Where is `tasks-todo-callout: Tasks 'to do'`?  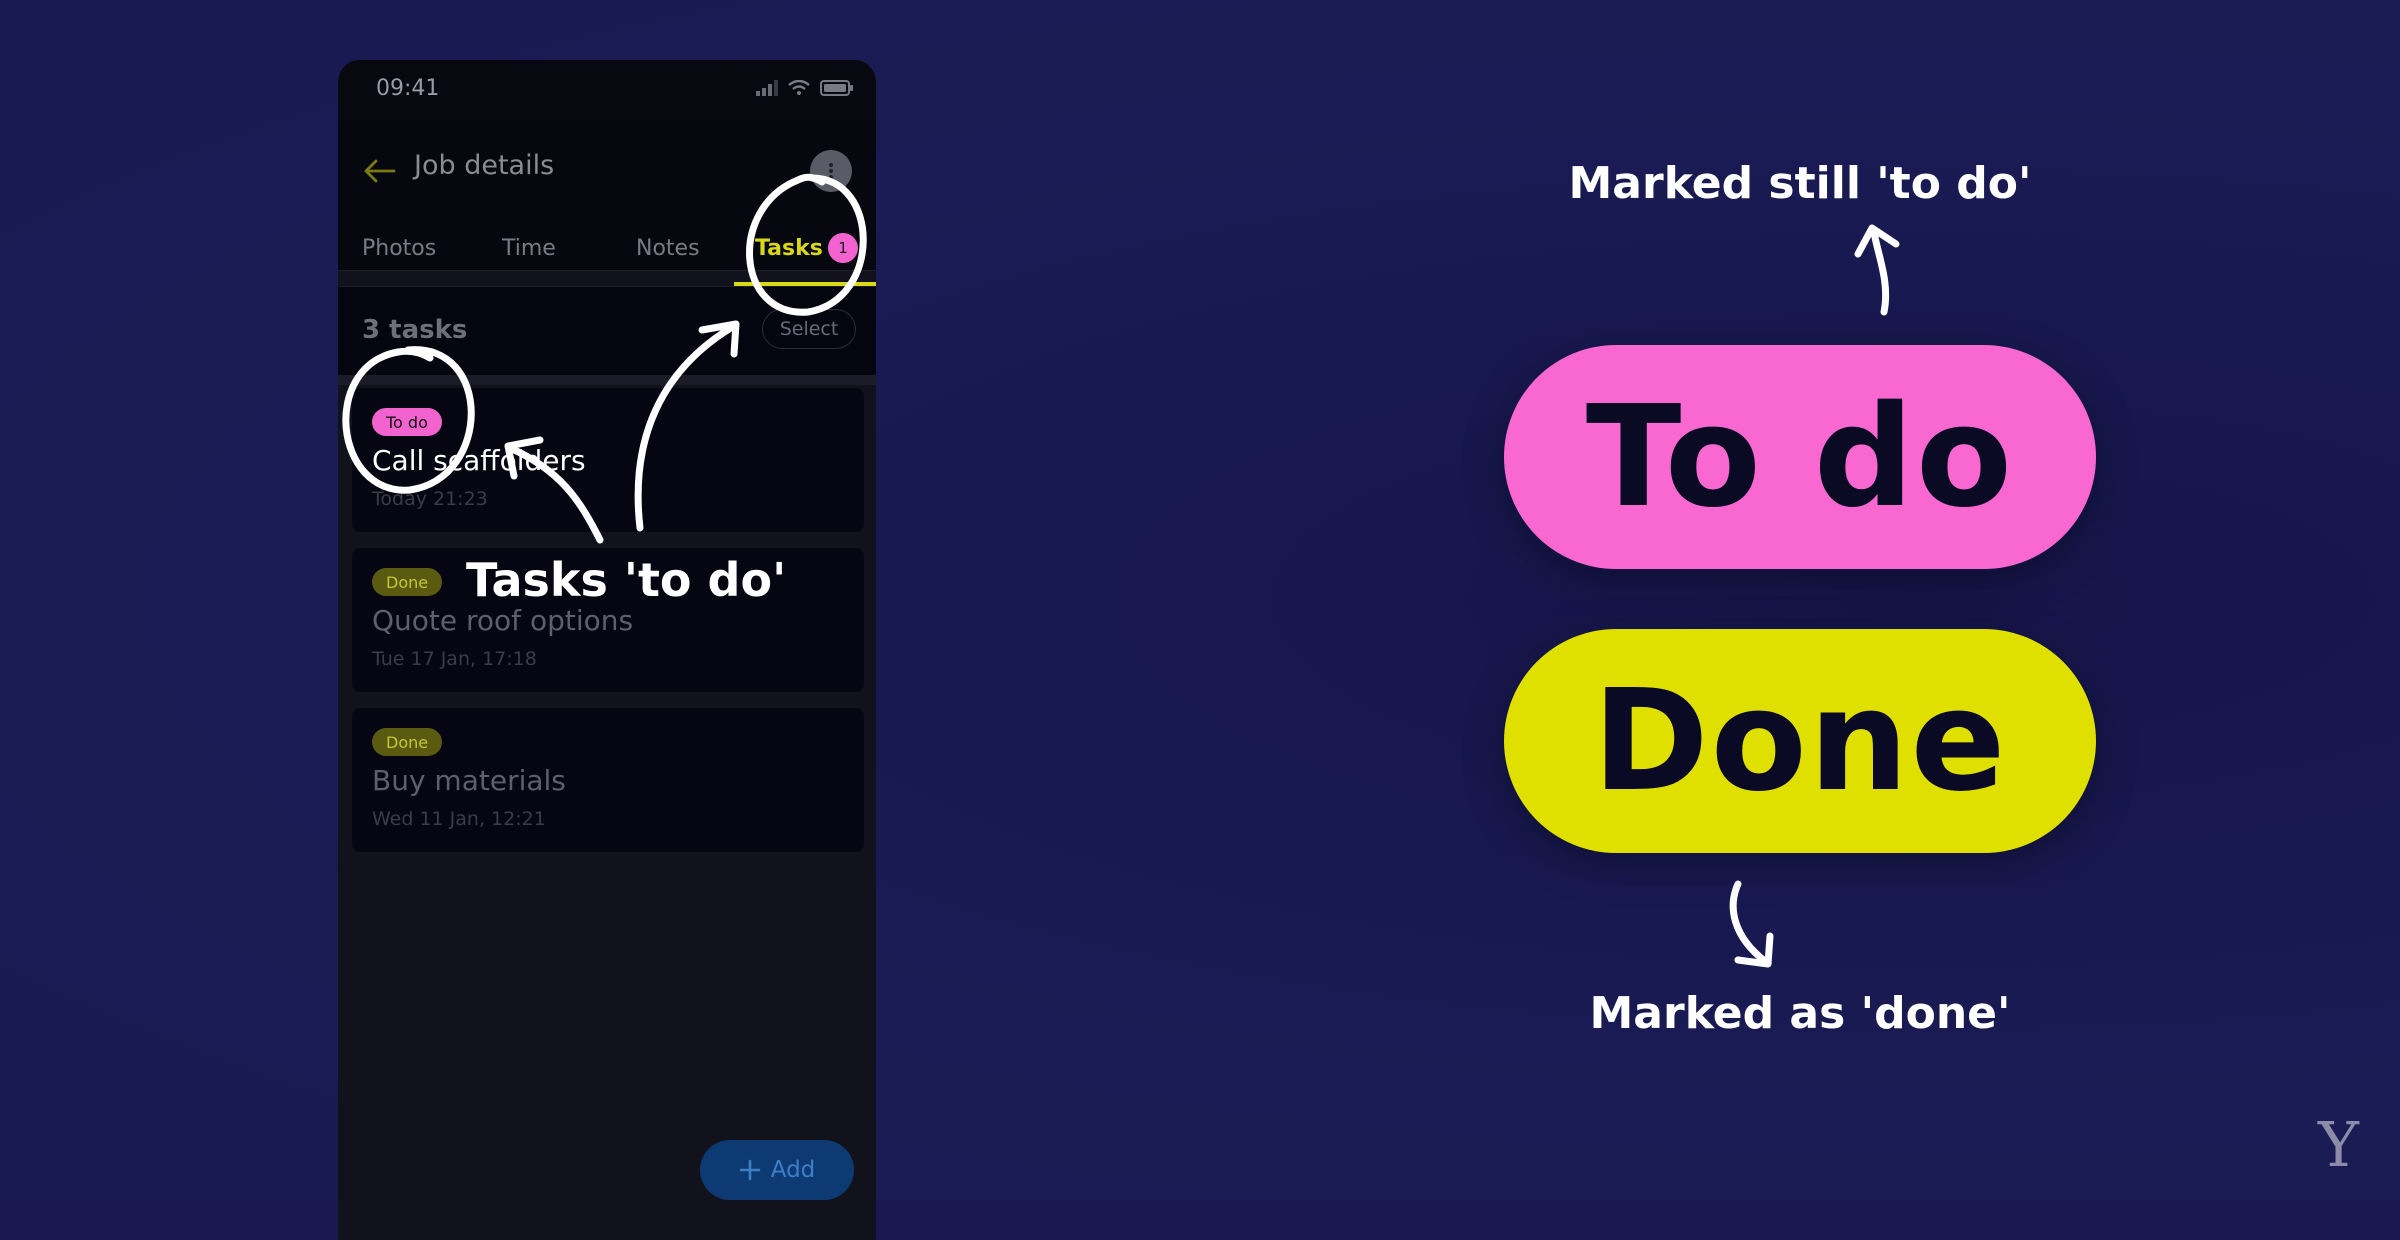
tasks-todo-callout: Tasks 'to do' is located at coordinates (626, 580).